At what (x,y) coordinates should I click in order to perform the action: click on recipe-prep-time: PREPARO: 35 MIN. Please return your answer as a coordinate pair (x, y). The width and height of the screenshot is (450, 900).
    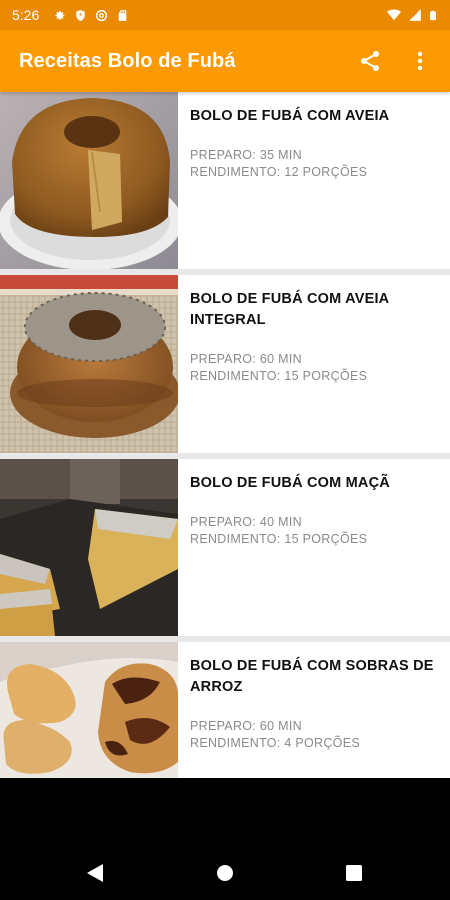
    Looking at the image, I should click on (246, 155).